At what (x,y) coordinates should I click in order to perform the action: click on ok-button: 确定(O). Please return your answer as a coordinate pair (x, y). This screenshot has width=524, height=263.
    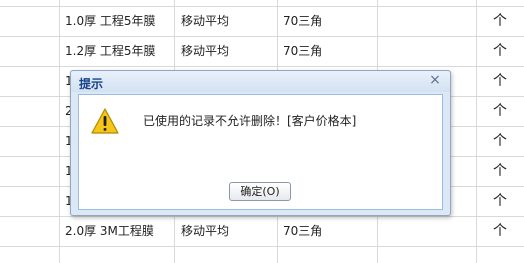
    Looking at the image, I should click on (260, 191).